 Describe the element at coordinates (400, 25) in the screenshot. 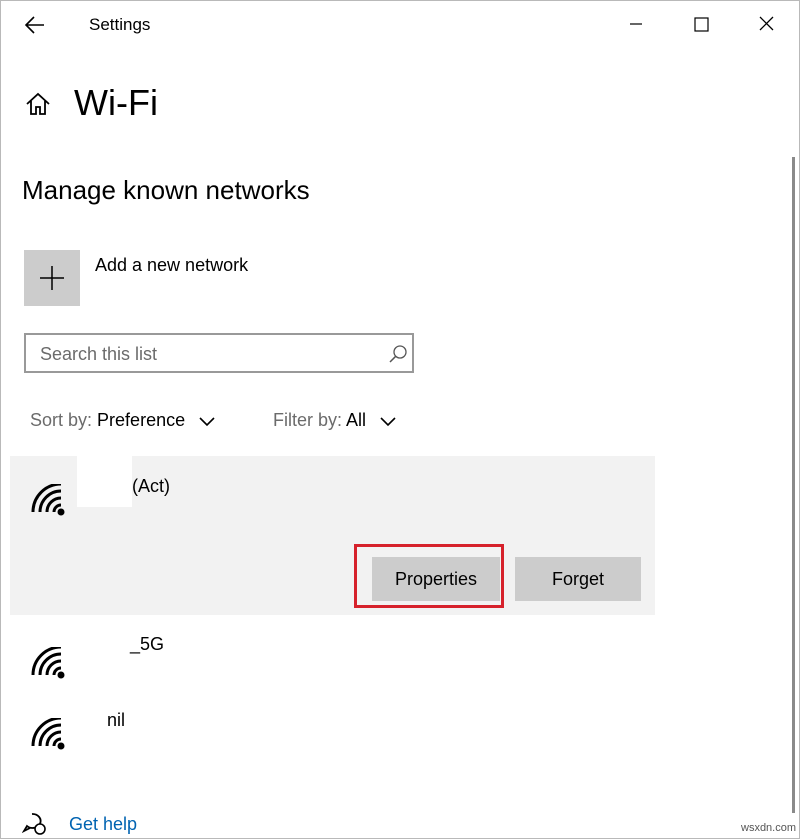

I see `title-bar: Settings` at that location.